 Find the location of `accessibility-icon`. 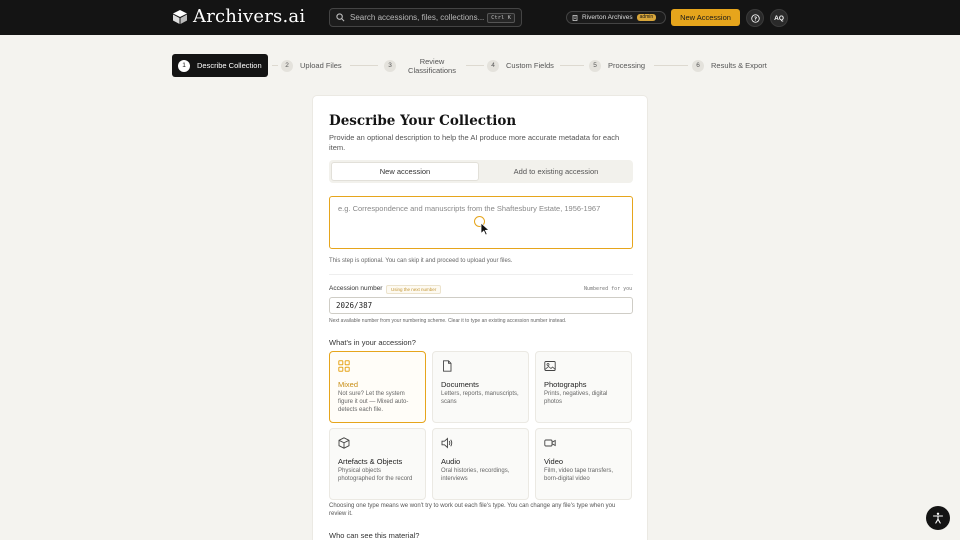

accessibility-icon is located at coordinates (938, 518).